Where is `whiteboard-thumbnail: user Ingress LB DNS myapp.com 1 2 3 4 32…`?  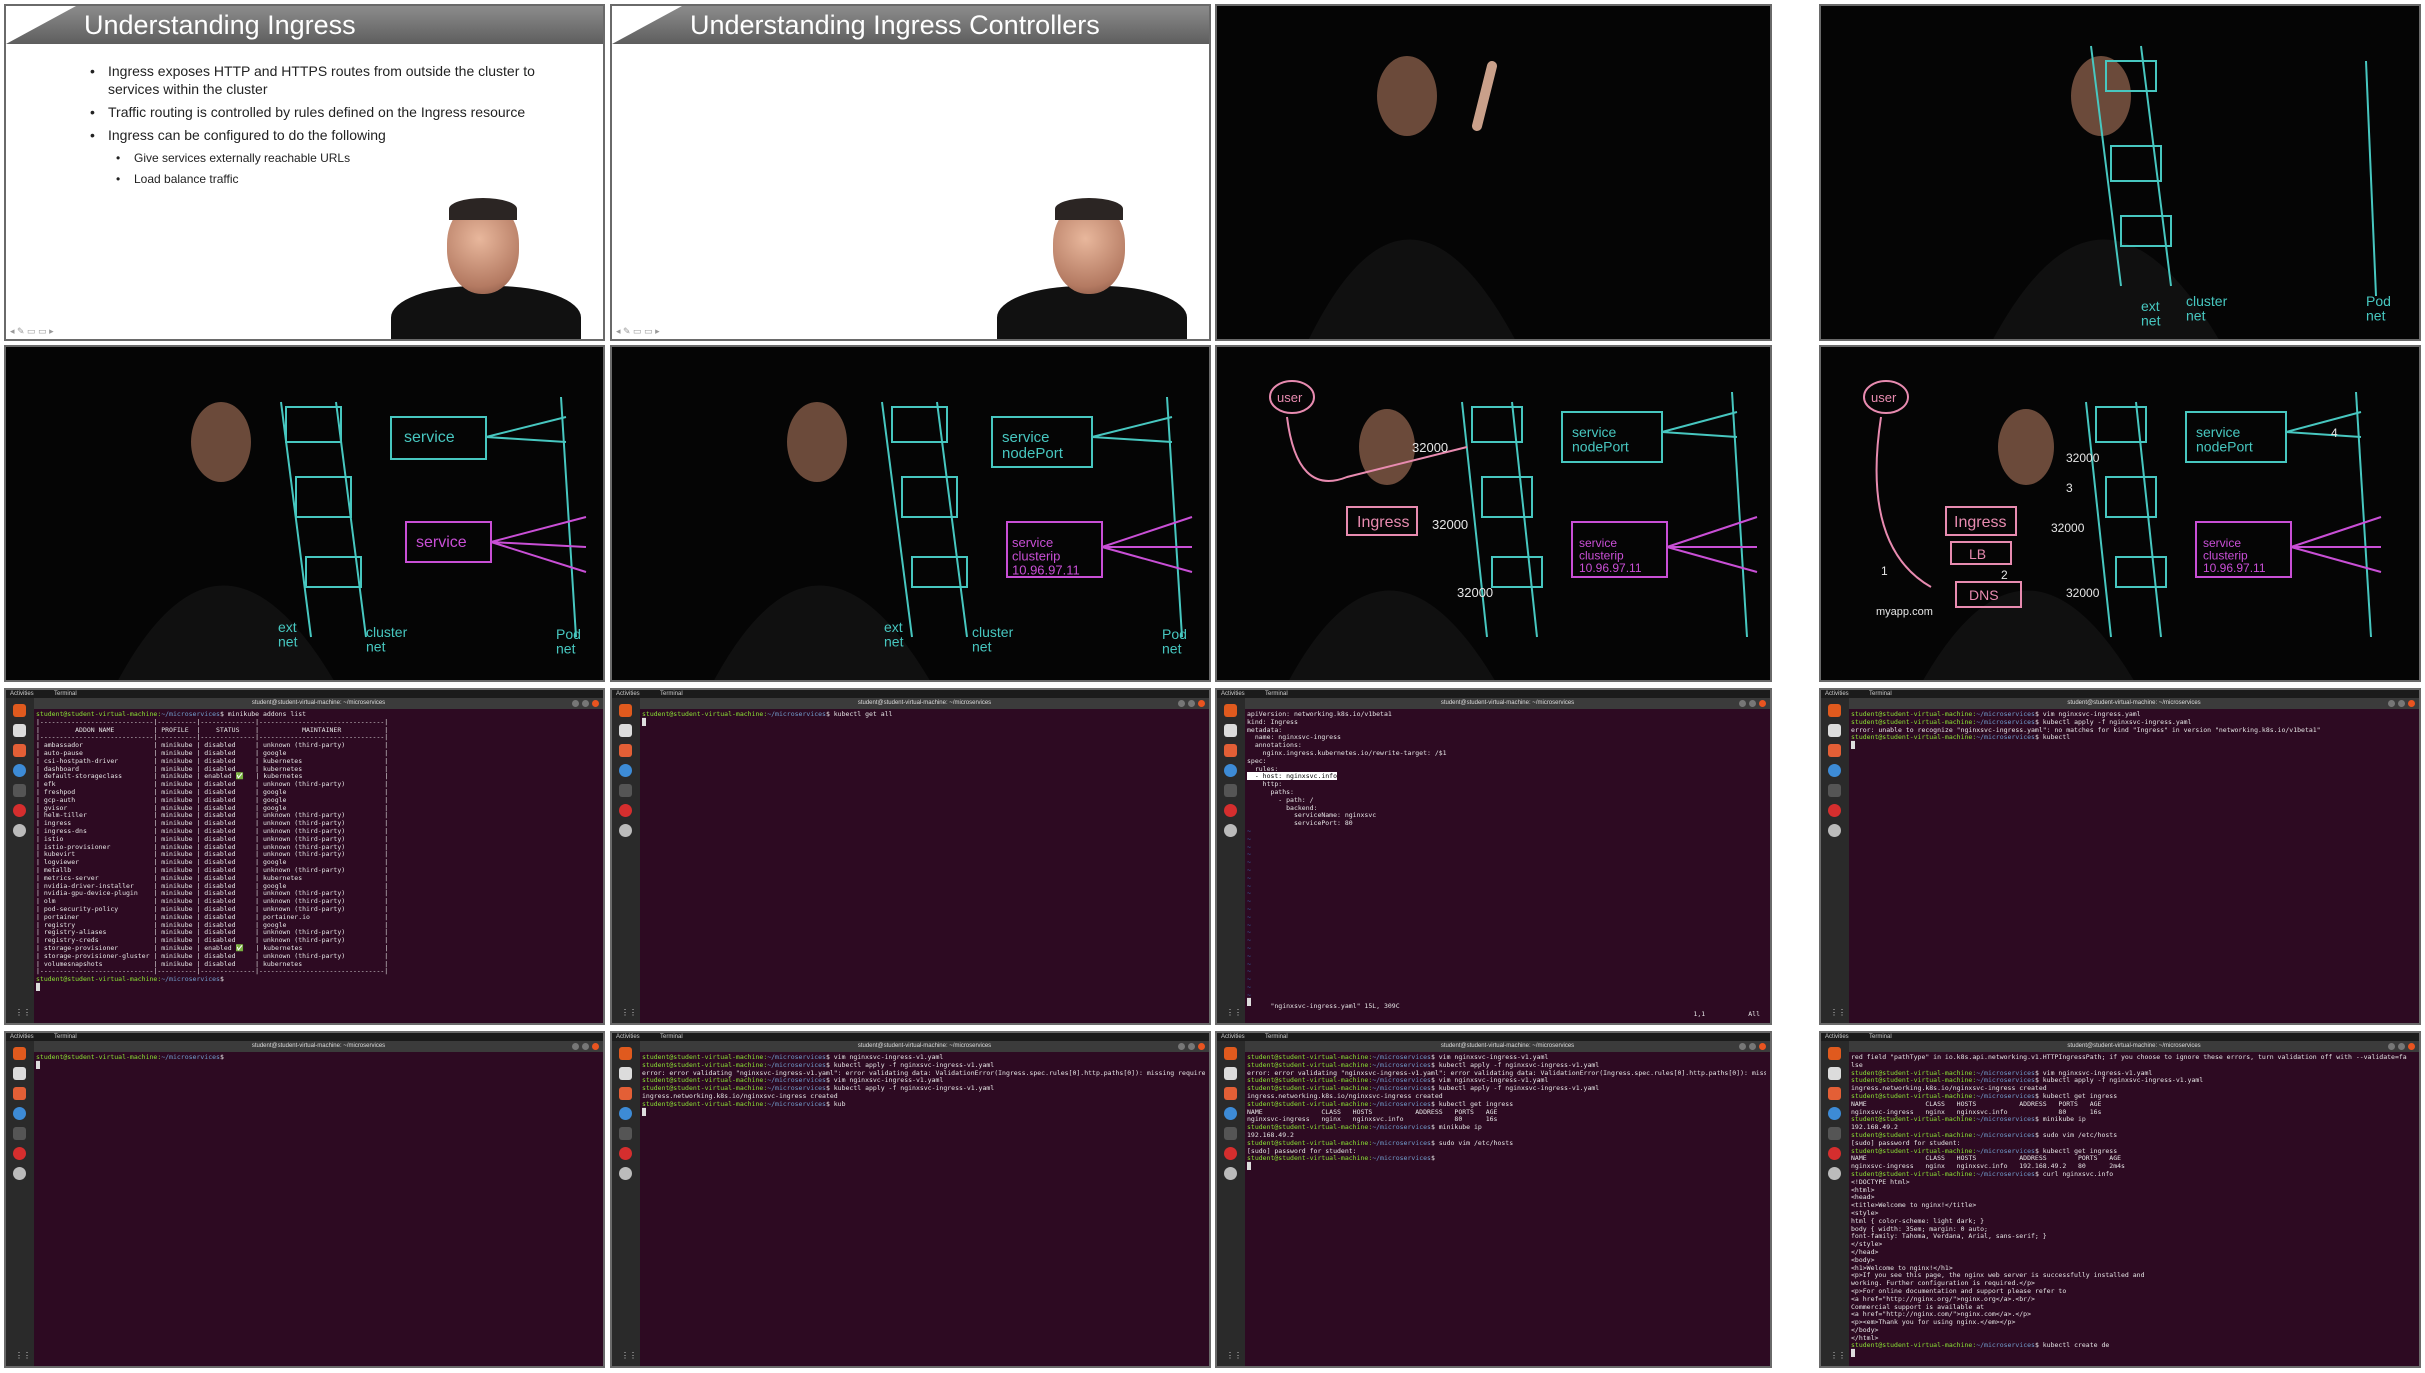
whiteboard-thumbnail: user Ingress LB DNS myapp.com 1 2 3 4 32… is located at coordinates (2120, 513).